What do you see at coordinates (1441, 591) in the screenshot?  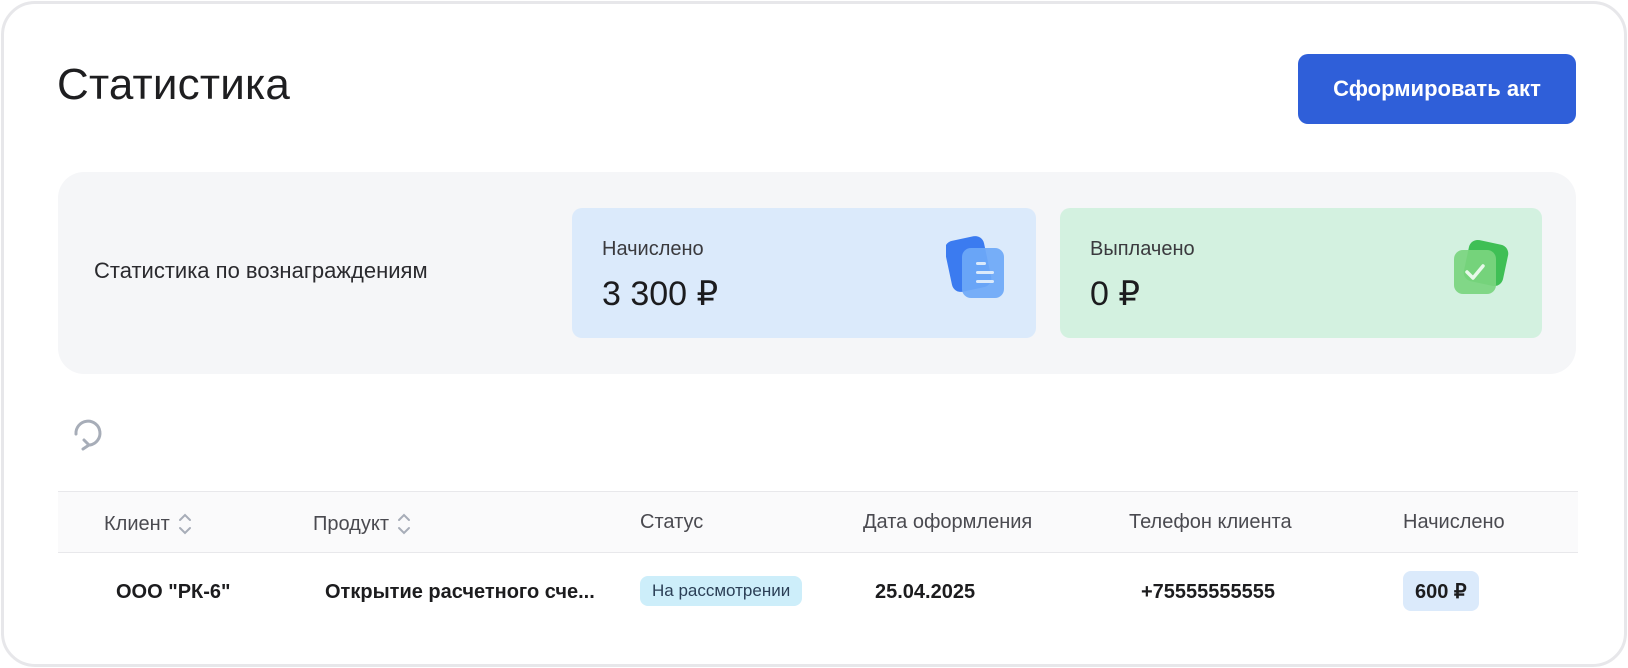 I see `accrued-amount-badge: 600 ₽` at bounding box center [1441, 591].